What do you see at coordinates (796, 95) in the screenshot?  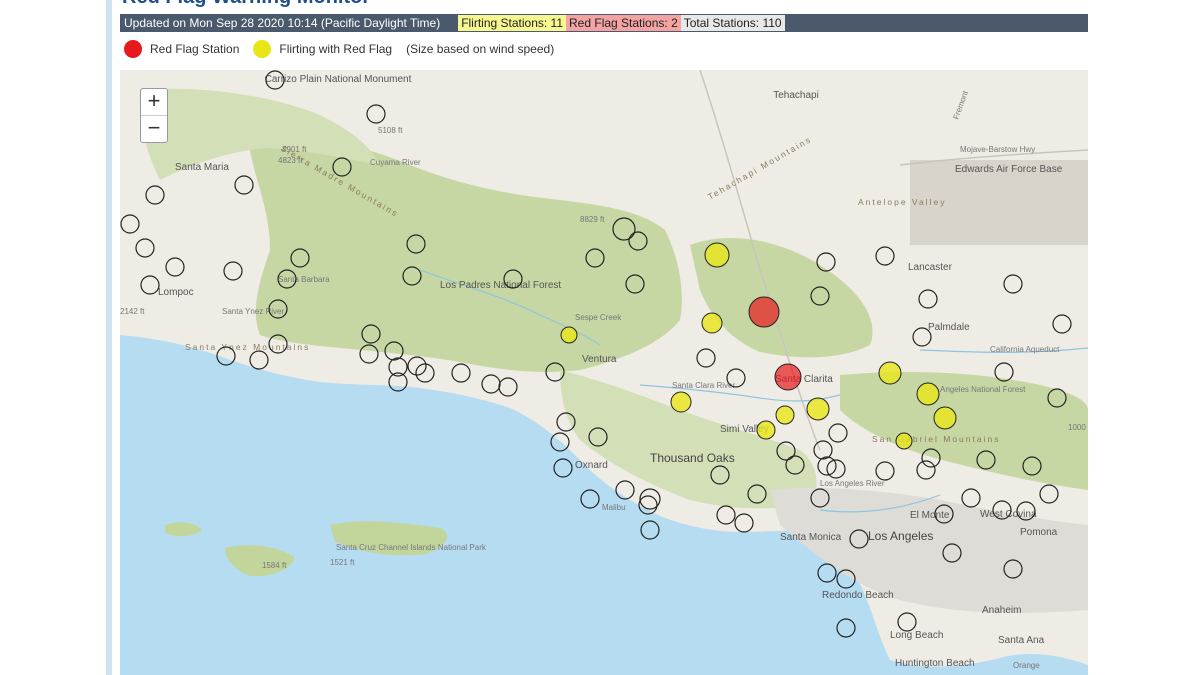 I see `label-tehachapi: Tehachapi` at bounding box center [796, 95].